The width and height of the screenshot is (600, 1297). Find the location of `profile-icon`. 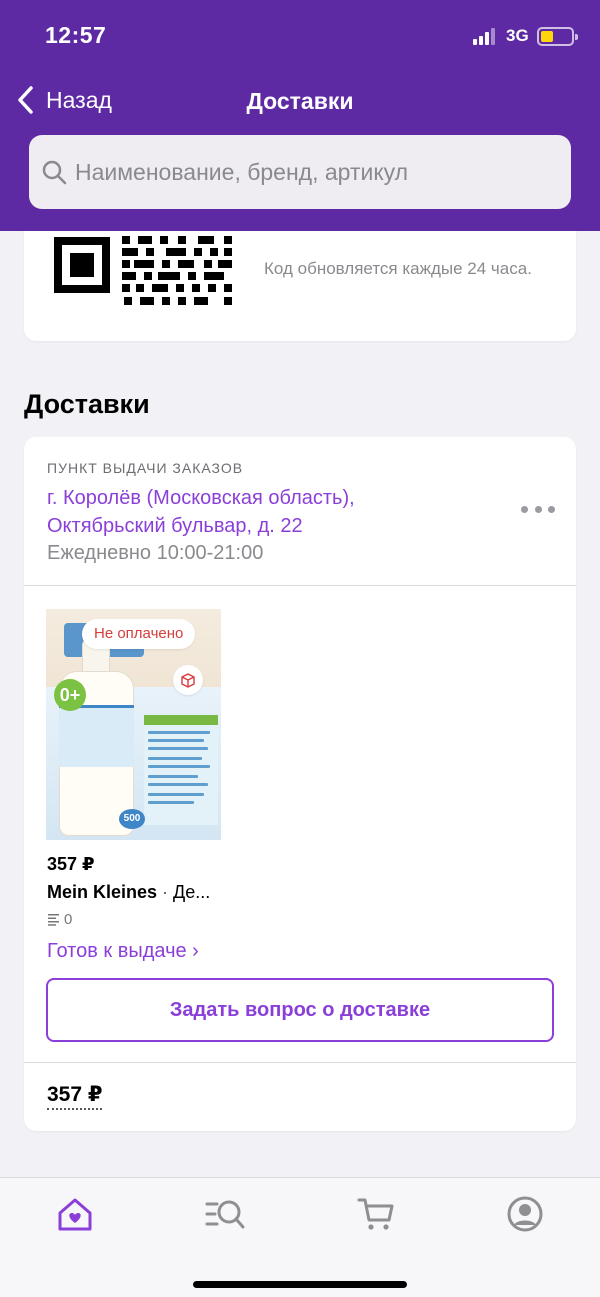

profile-icon is located at coordinates (525, 1214).